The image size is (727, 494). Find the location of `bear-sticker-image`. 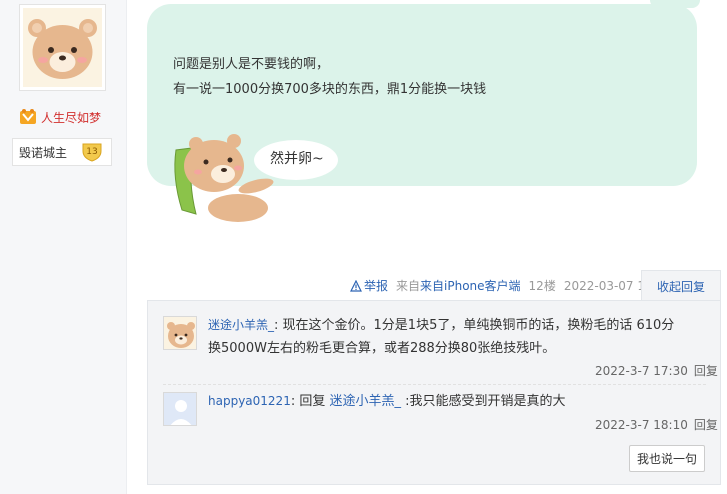

bear-sticker-image is located at coordinates (256, 178).